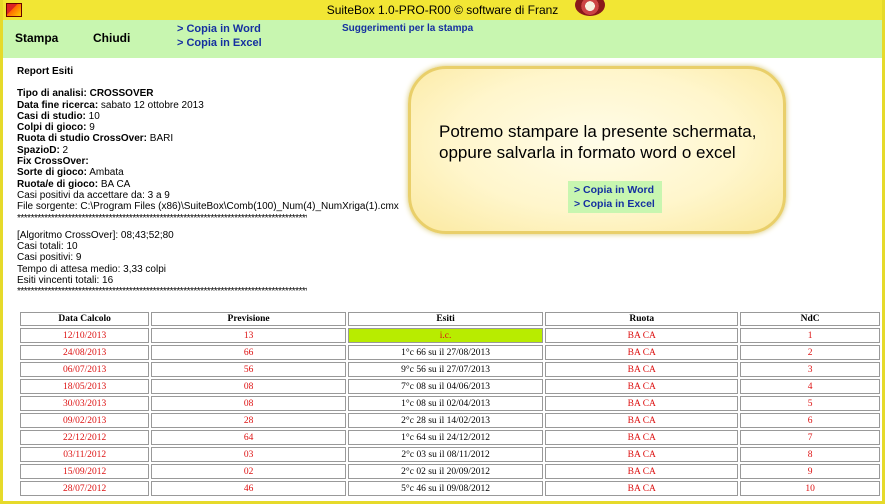 The height and width of the screenshot is (504, 885). What do you see at coordinates (217, 184) in the screenshot?
I see `report-field: Ruota/e di gioco: BA CA` at bounding box center [217, 184].